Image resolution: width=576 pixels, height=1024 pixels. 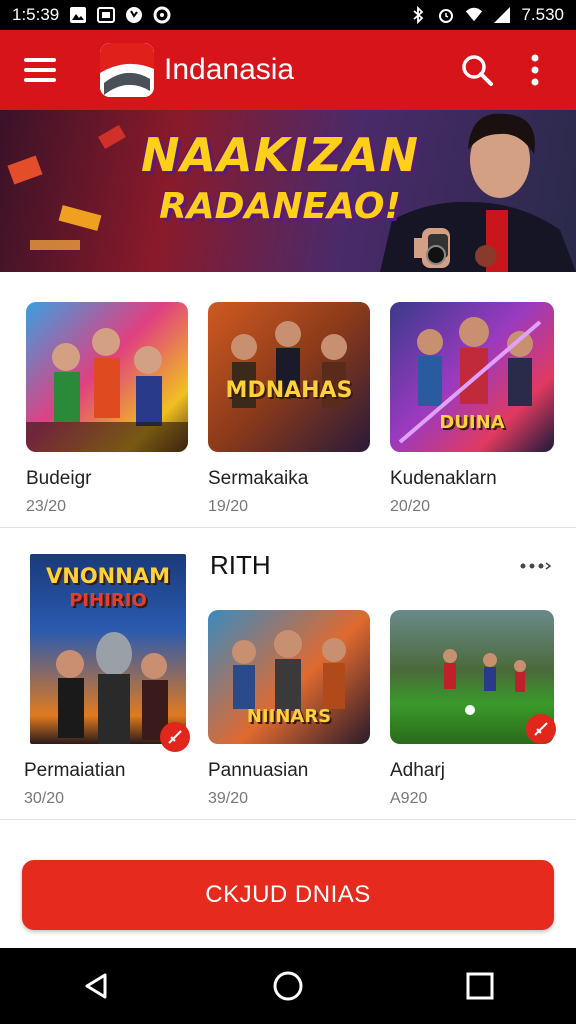 What do you see at coordinates (474, 15) in the screenshot?
I see `wifi-icon` at bounding box center [474, 15].